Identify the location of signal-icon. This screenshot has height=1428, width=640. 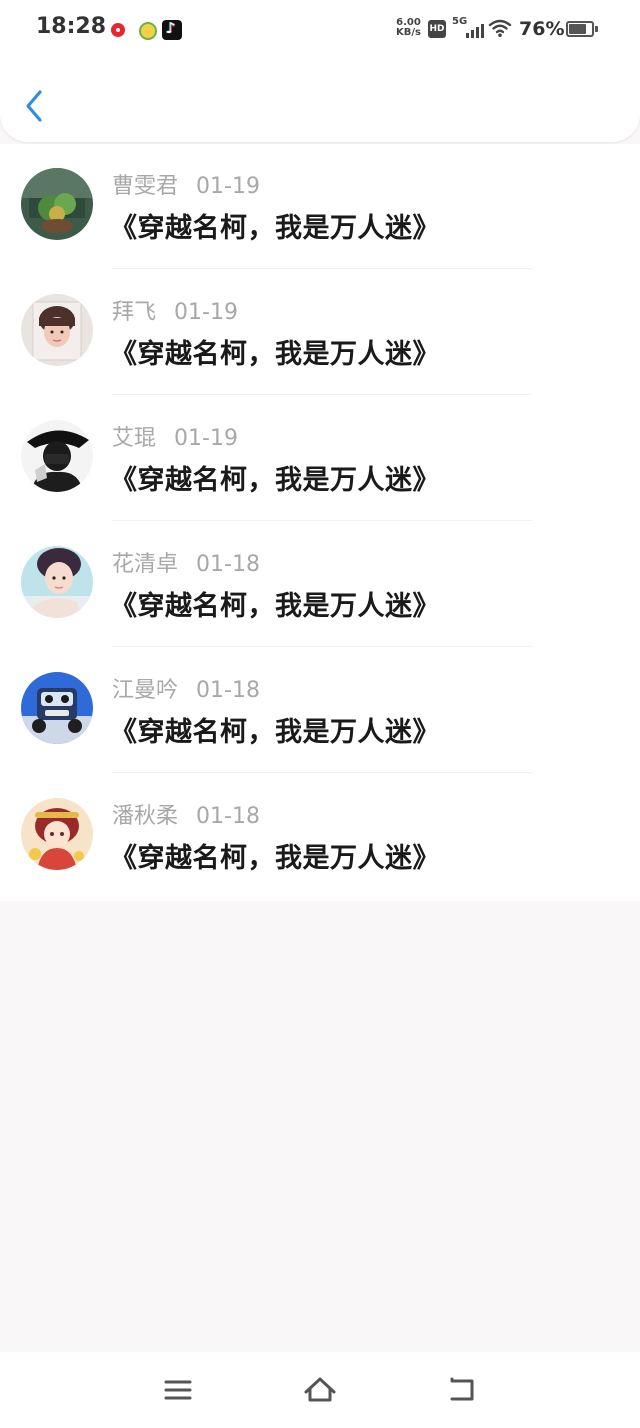
(472, 31).